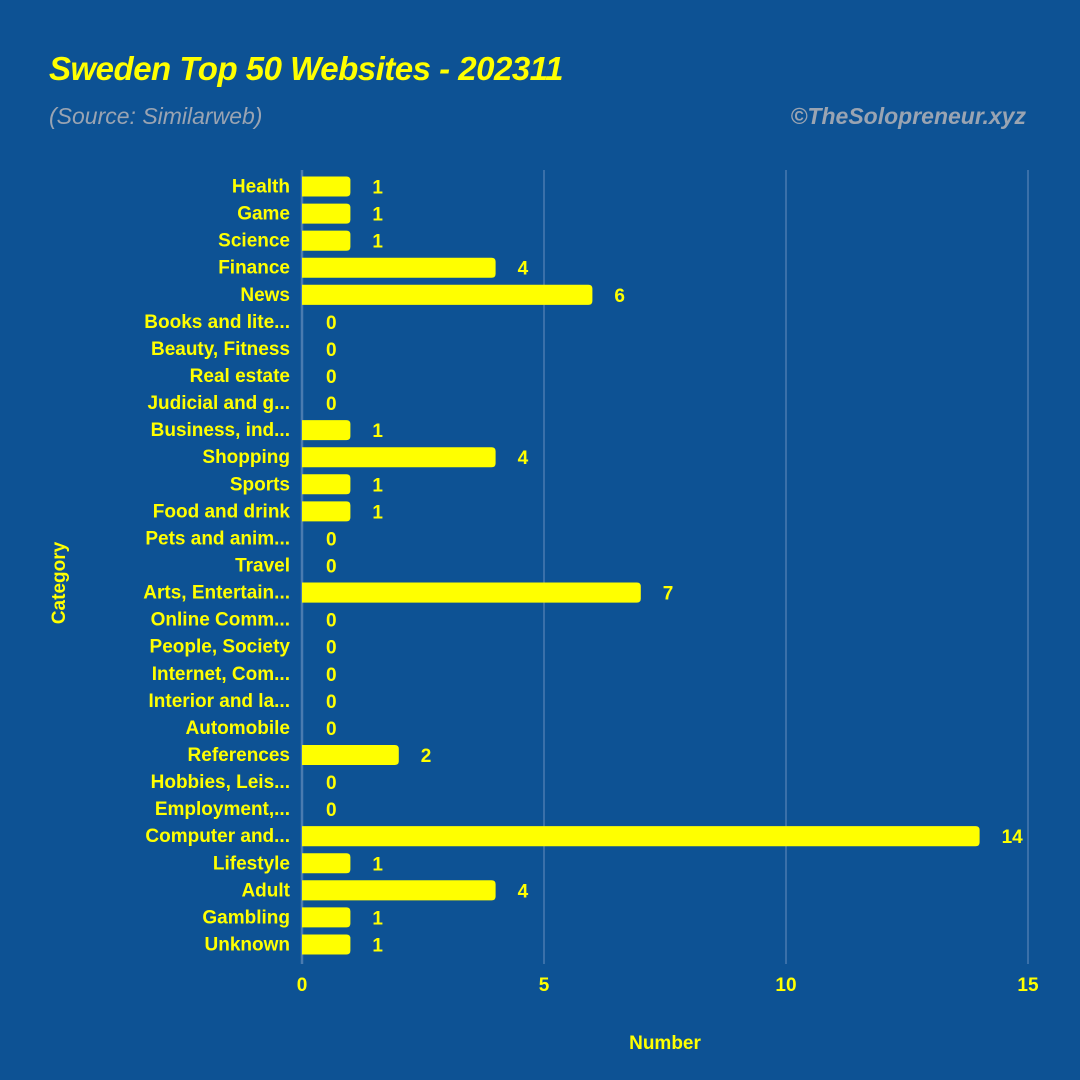 Image resolution: width=1080 pixels, height=1080 pixels. I want to click on category-label: Finance, so click(254, 268).